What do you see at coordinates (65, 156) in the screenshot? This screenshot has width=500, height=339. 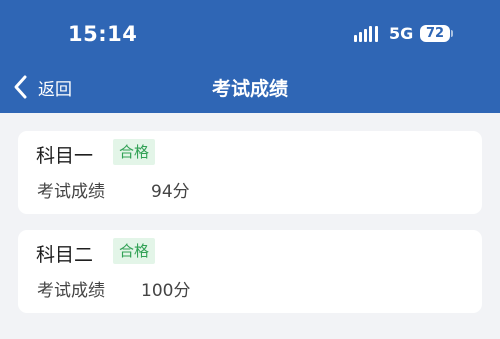 I see `subject-name: 科目一` at bounding box center [65, 156].